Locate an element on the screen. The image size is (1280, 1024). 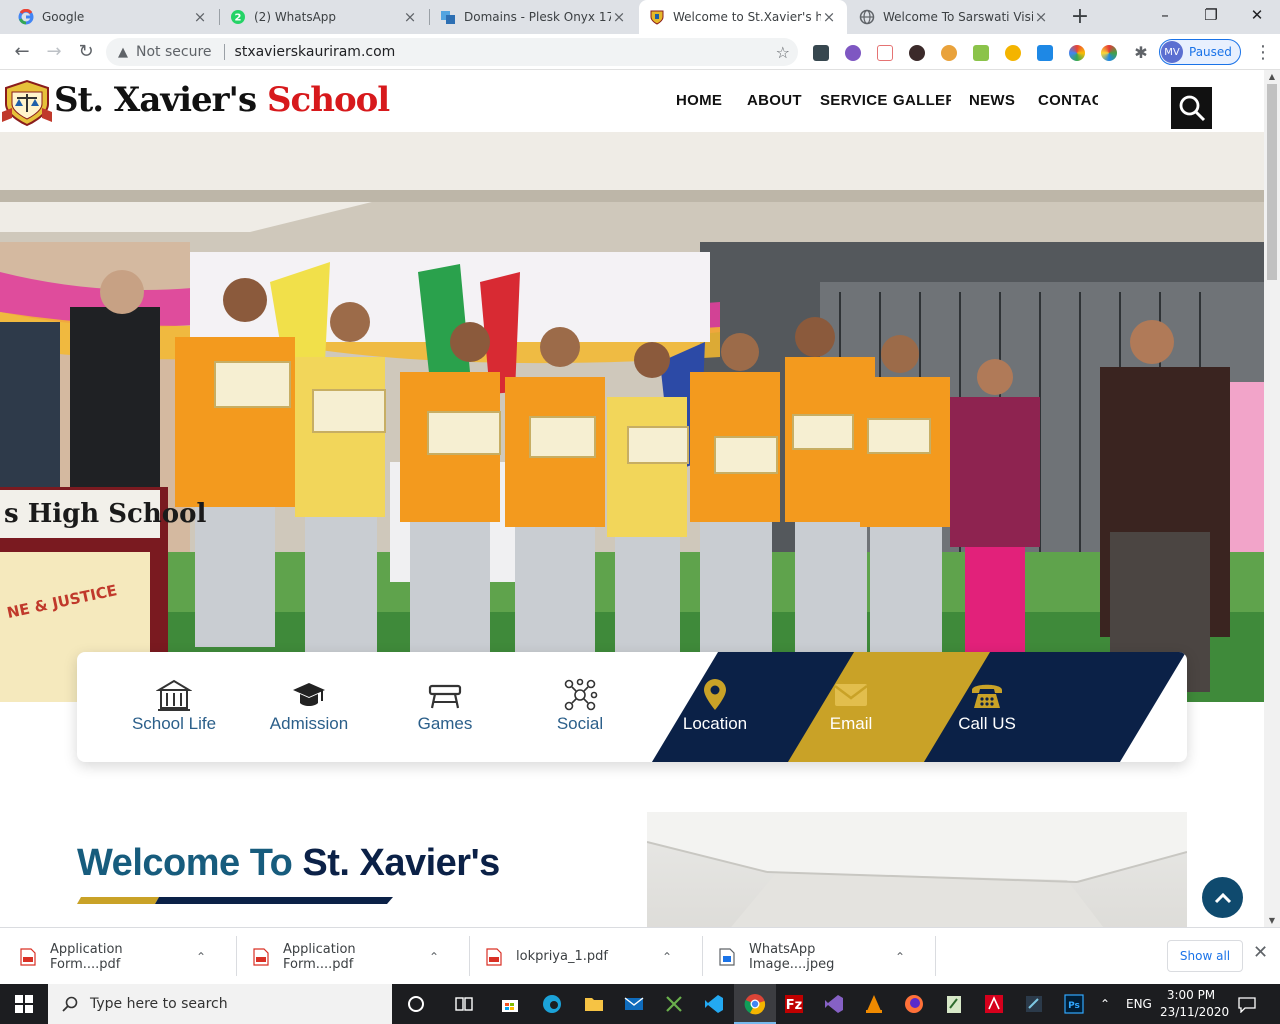
language-indicator: ENG is located at coordinates (1139, 1004).